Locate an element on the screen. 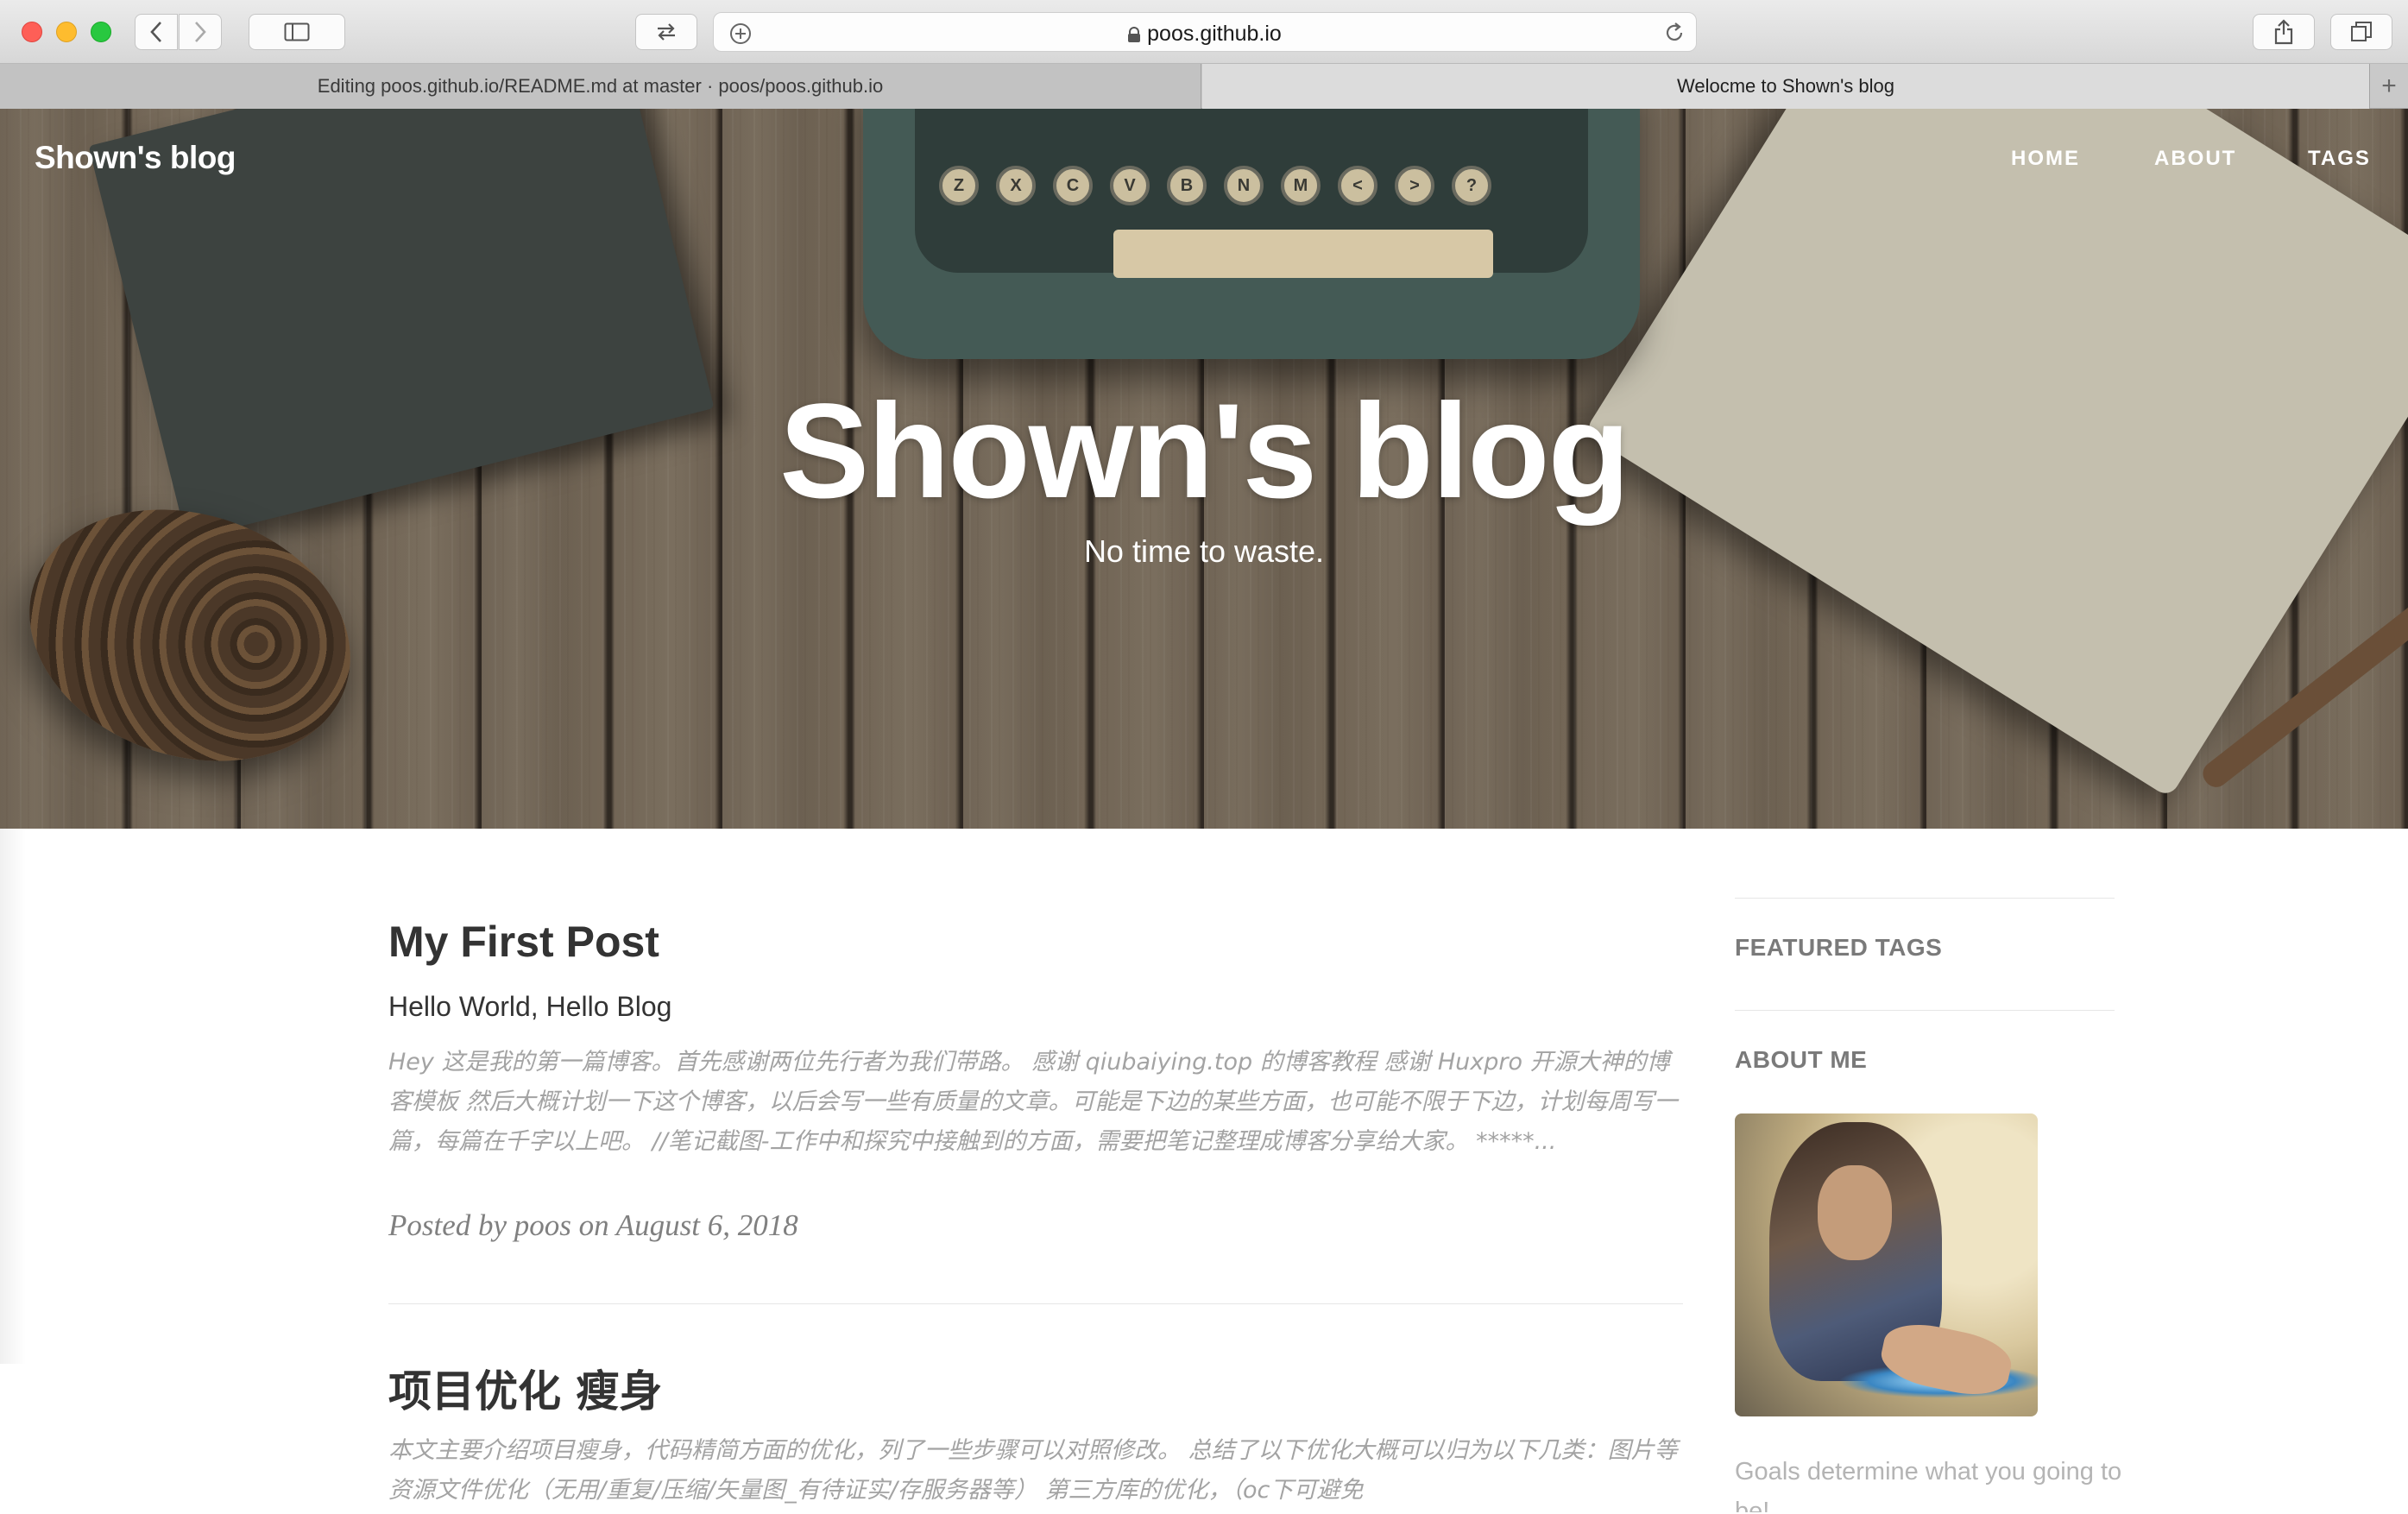  typewriter-key: < is located at coordinates (1357, 185).